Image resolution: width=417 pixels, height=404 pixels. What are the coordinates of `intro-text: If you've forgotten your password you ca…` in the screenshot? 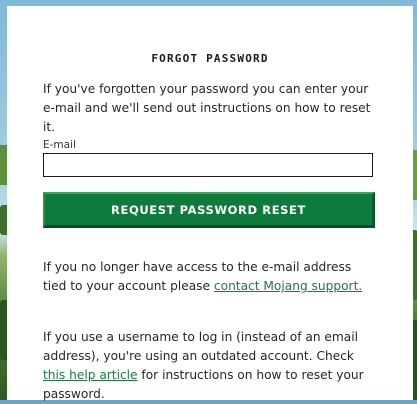 It's located at (207, 108).